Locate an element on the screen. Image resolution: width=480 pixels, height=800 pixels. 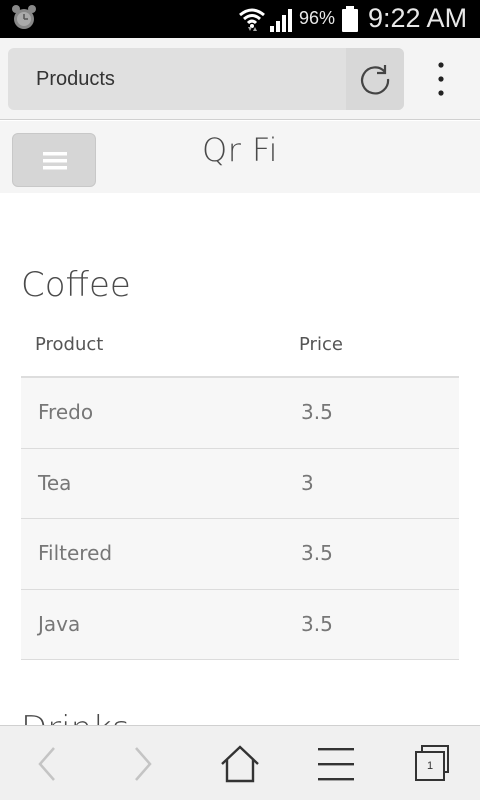
home-icon is located at coordinates (240, 764).